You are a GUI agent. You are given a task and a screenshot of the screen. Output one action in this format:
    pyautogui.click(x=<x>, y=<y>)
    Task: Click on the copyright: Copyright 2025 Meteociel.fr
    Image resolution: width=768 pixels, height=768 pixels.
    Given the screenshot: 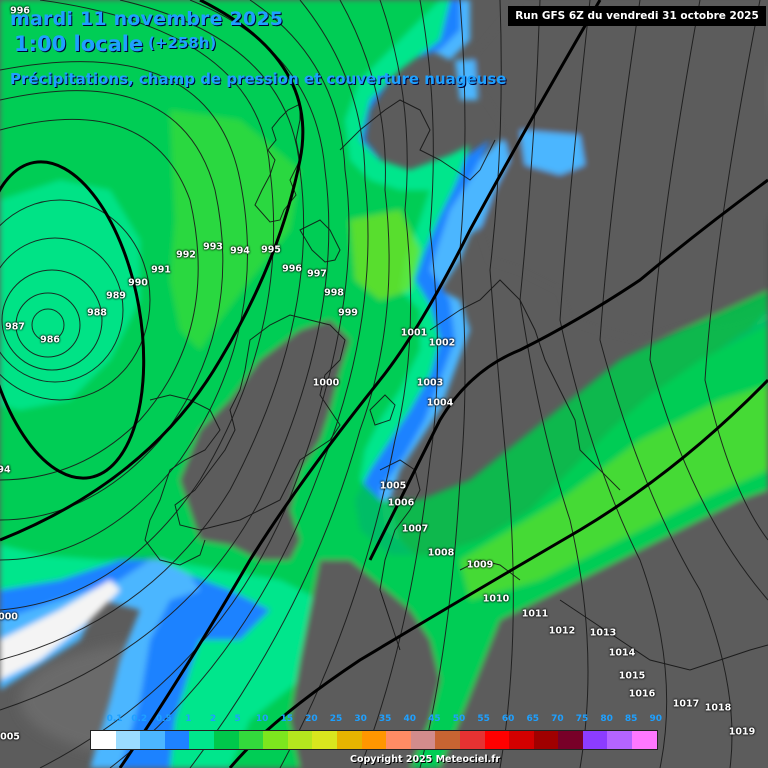 What is the action you would take?
    pyautogui.click(x=425, y=759)
    